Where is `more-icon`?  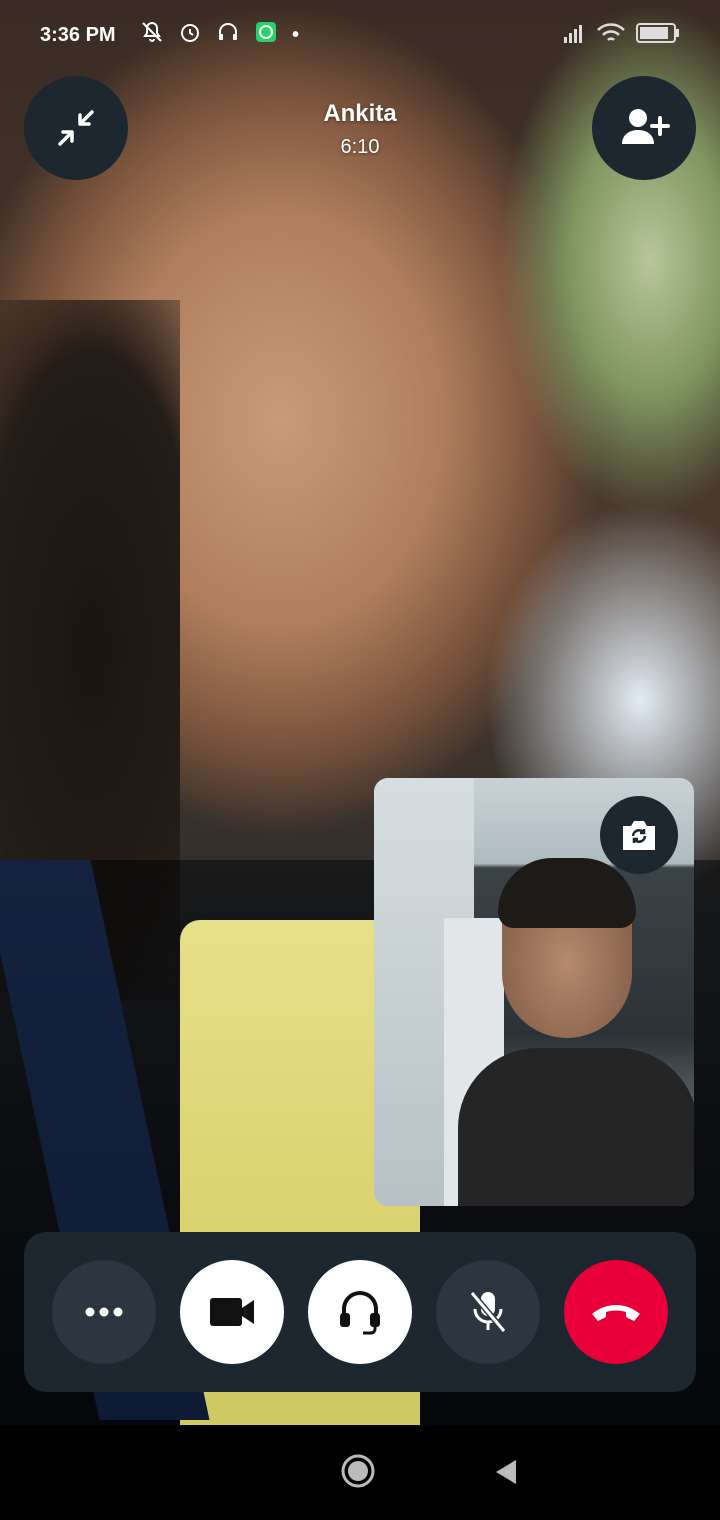
more-icon is located at coordinates (104, 1312).